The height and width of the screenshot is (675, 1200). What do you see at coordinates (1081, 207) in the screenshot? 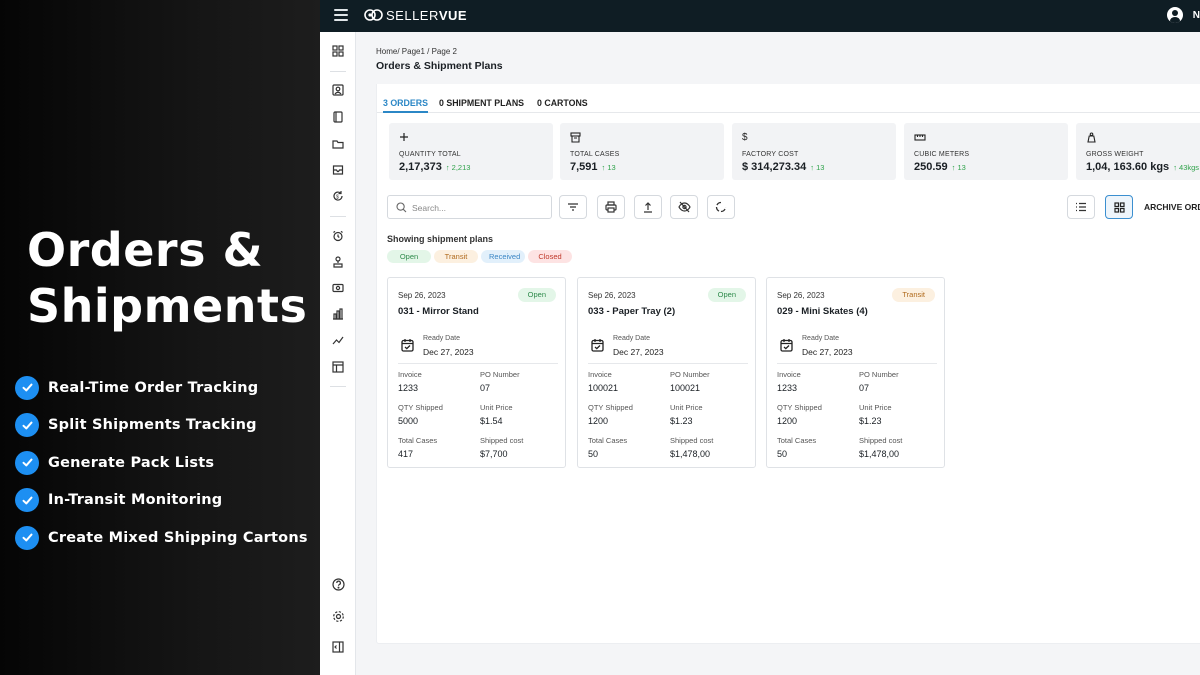
I see `list-view-button` at bounding box center [1081, 207].